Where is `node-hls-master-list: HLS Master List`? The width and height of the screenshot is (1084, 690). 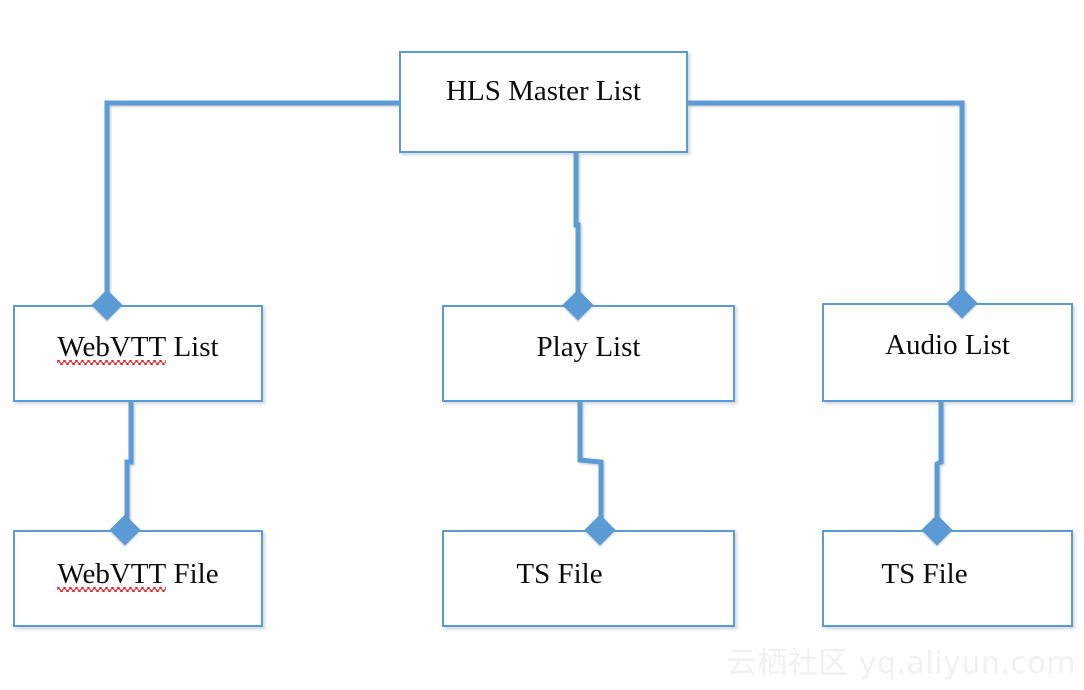
node-hls-master-list: HLS Master List is located at coordinates (543, 102).